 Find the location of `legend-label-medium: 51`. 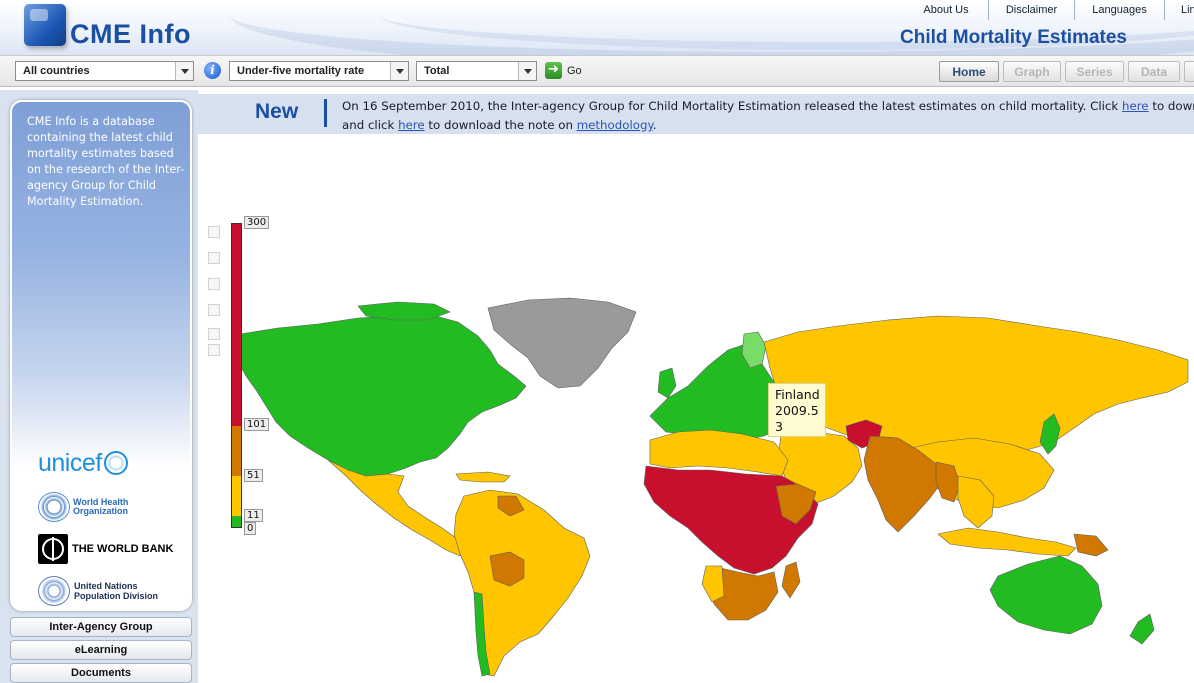

legend-label-medium: 51 is located at coordinates (253, 475).